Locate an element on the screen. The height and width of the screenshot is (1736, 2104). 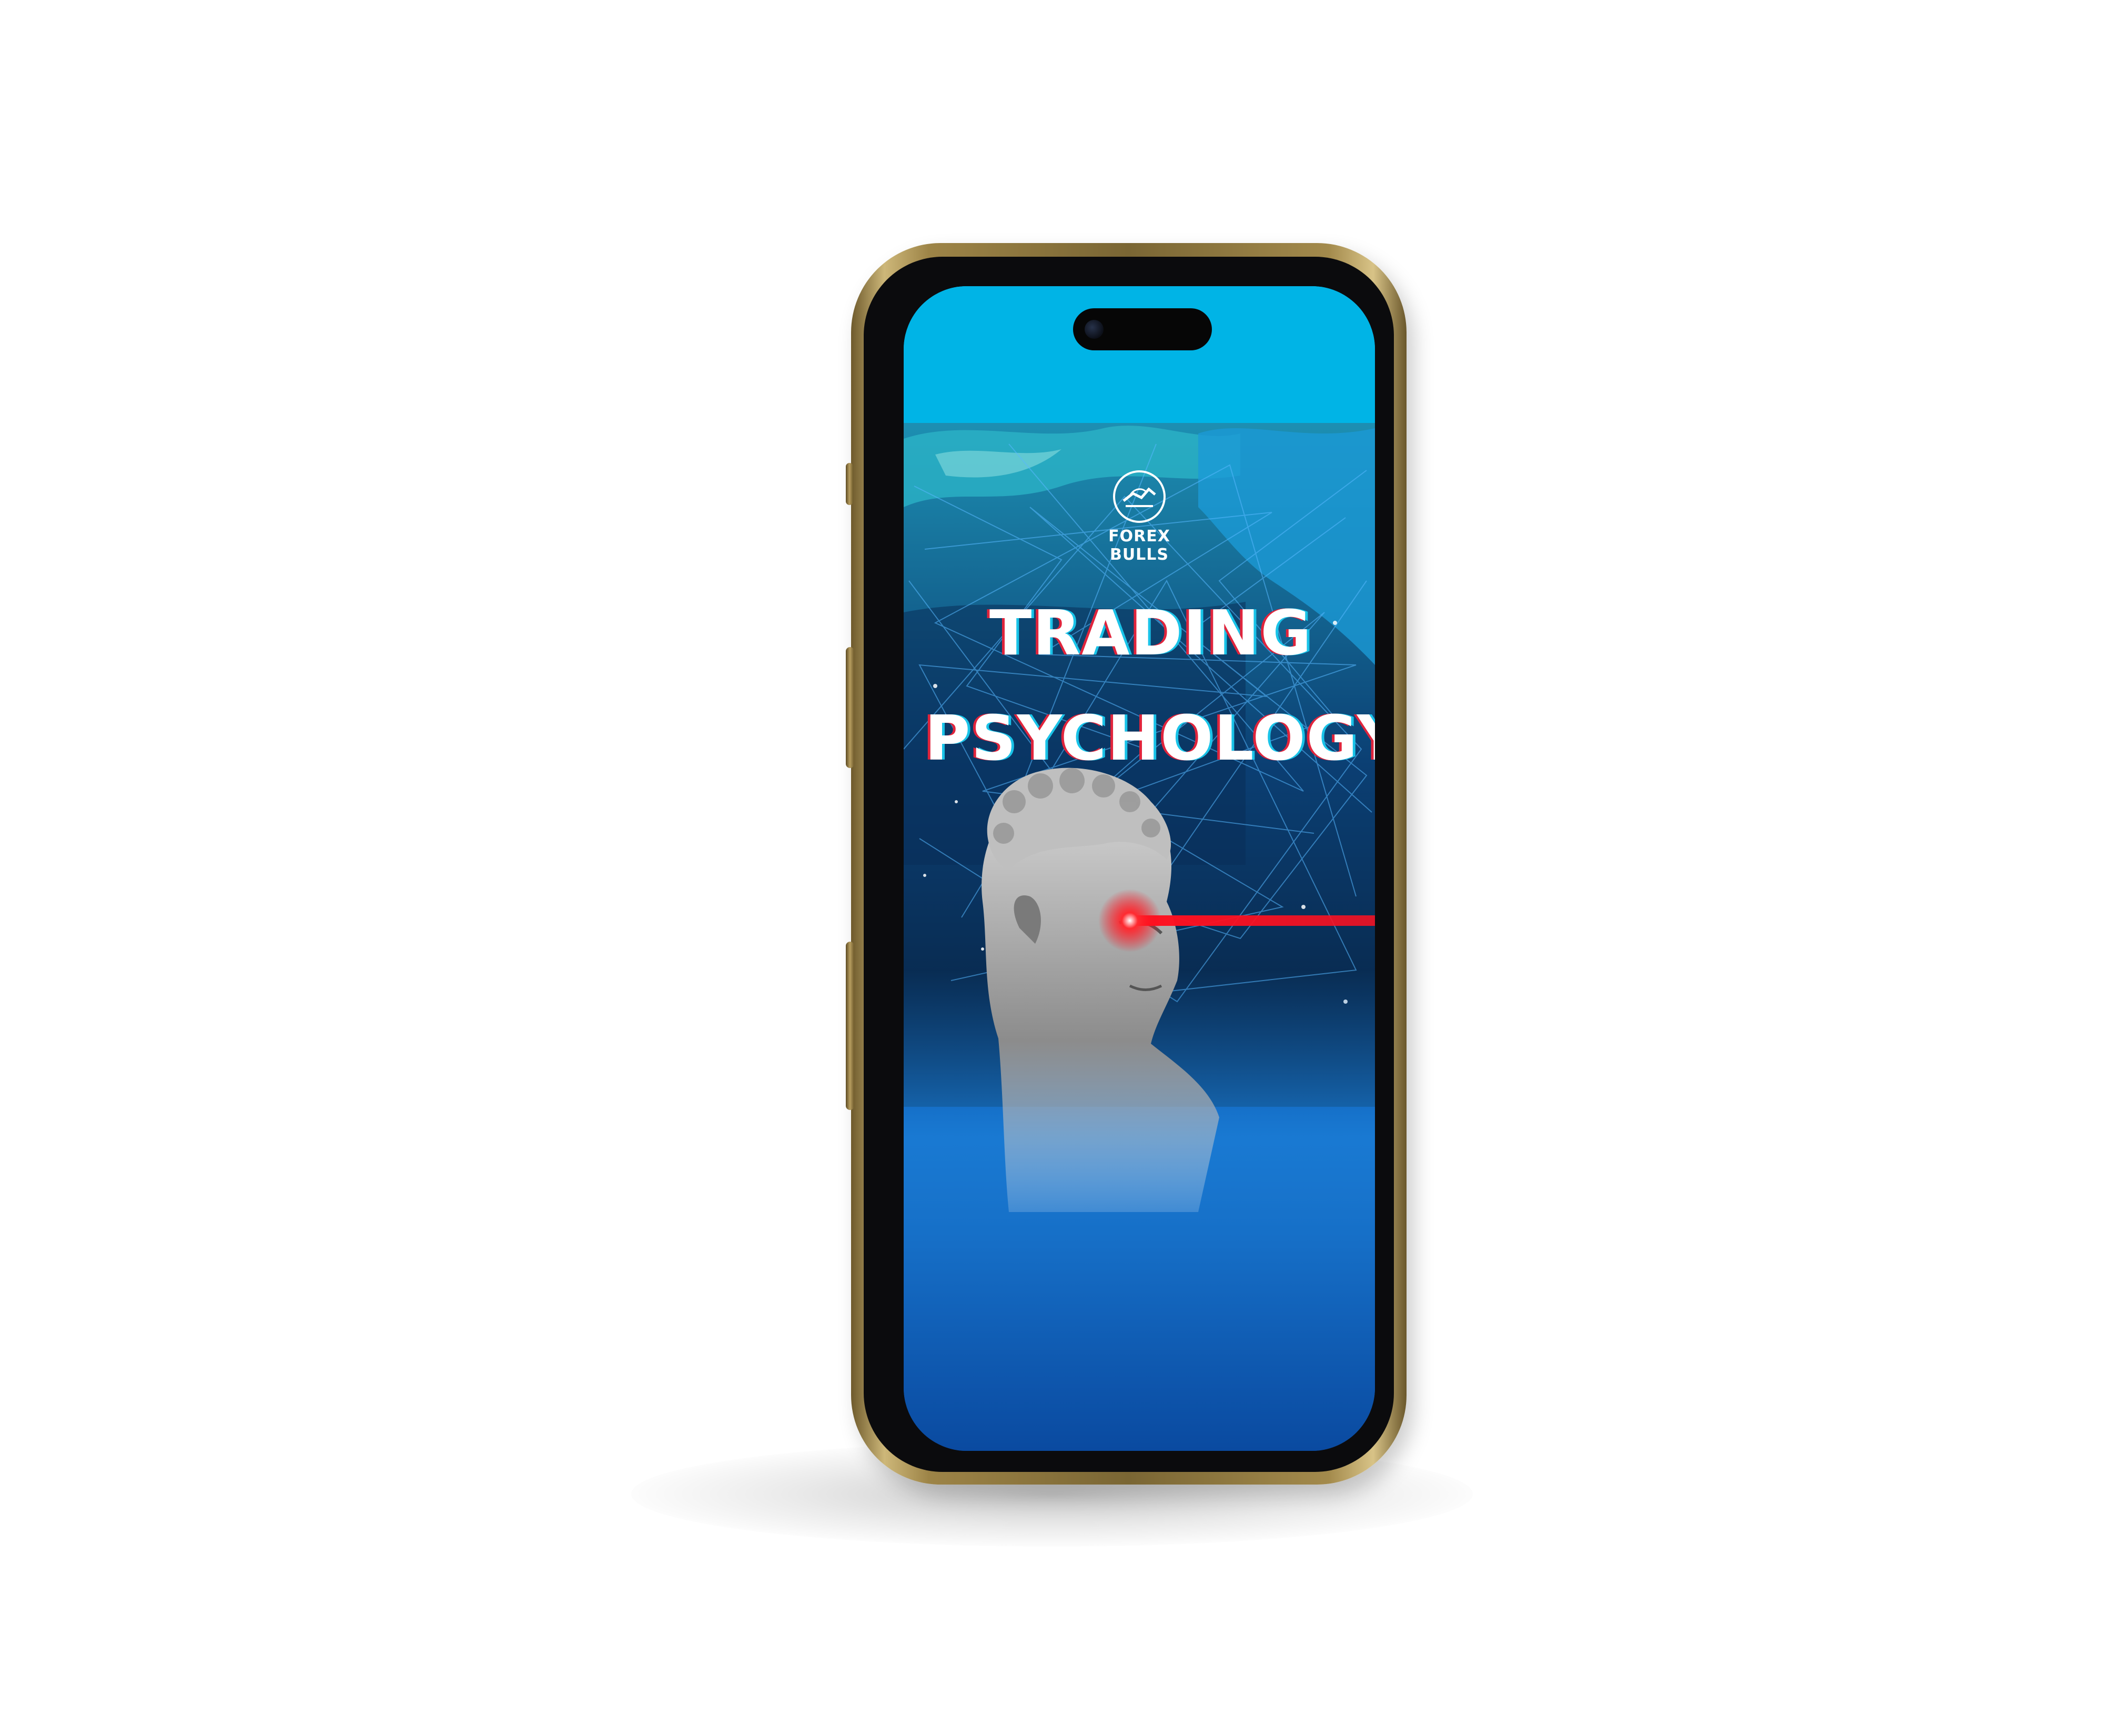
cover-artwork is located at coordinates (1140, 937).